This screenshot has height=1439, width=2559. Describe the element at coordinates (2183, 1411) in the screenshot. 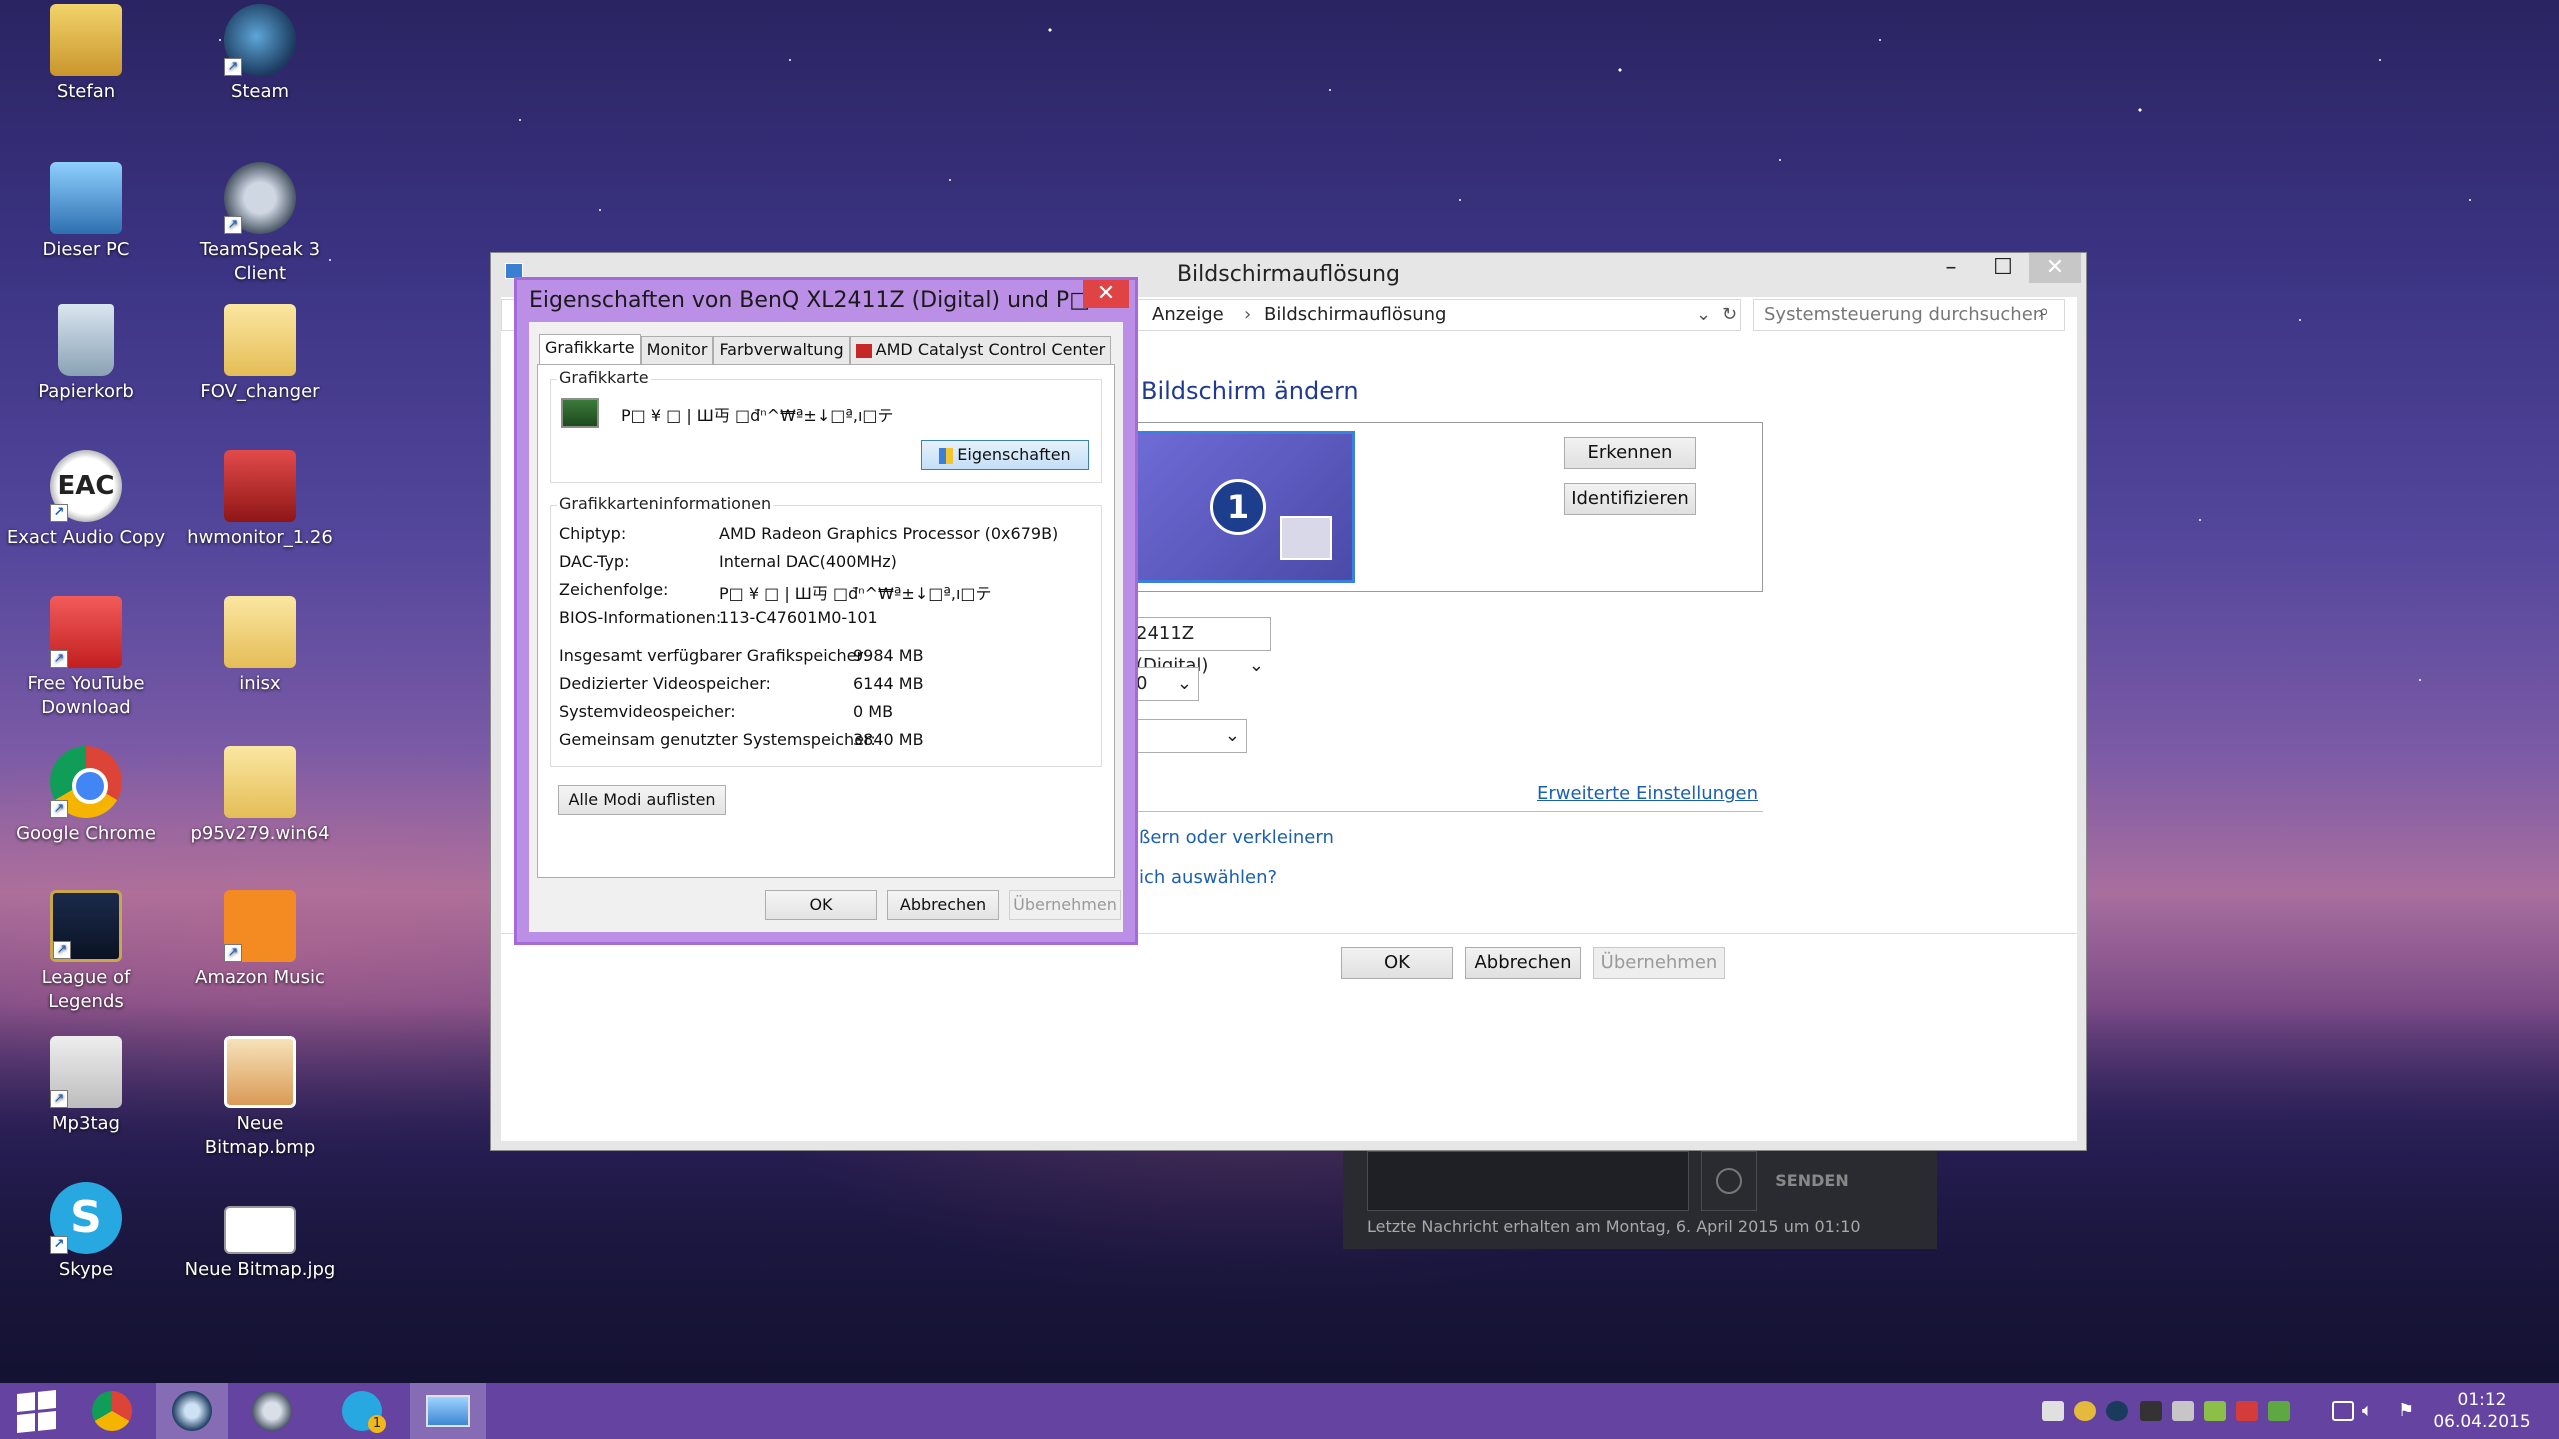

I see `tray-settings-icon` at that location.